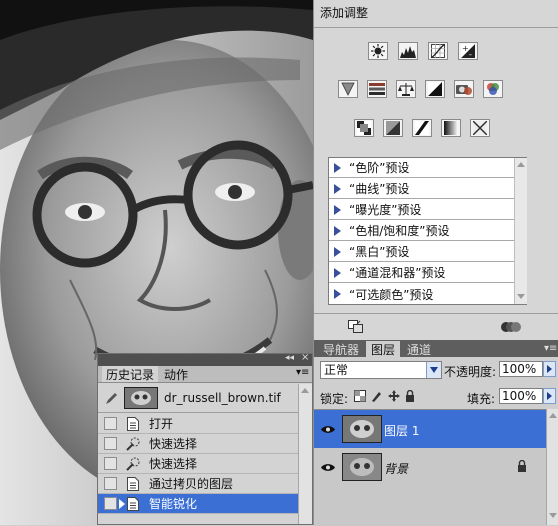 This screenshot has height=526, width=558. What do you see at coordinates (451, 128) in the screenshot?
I see `gradient-map-icon` at bounding box center [451, 128].